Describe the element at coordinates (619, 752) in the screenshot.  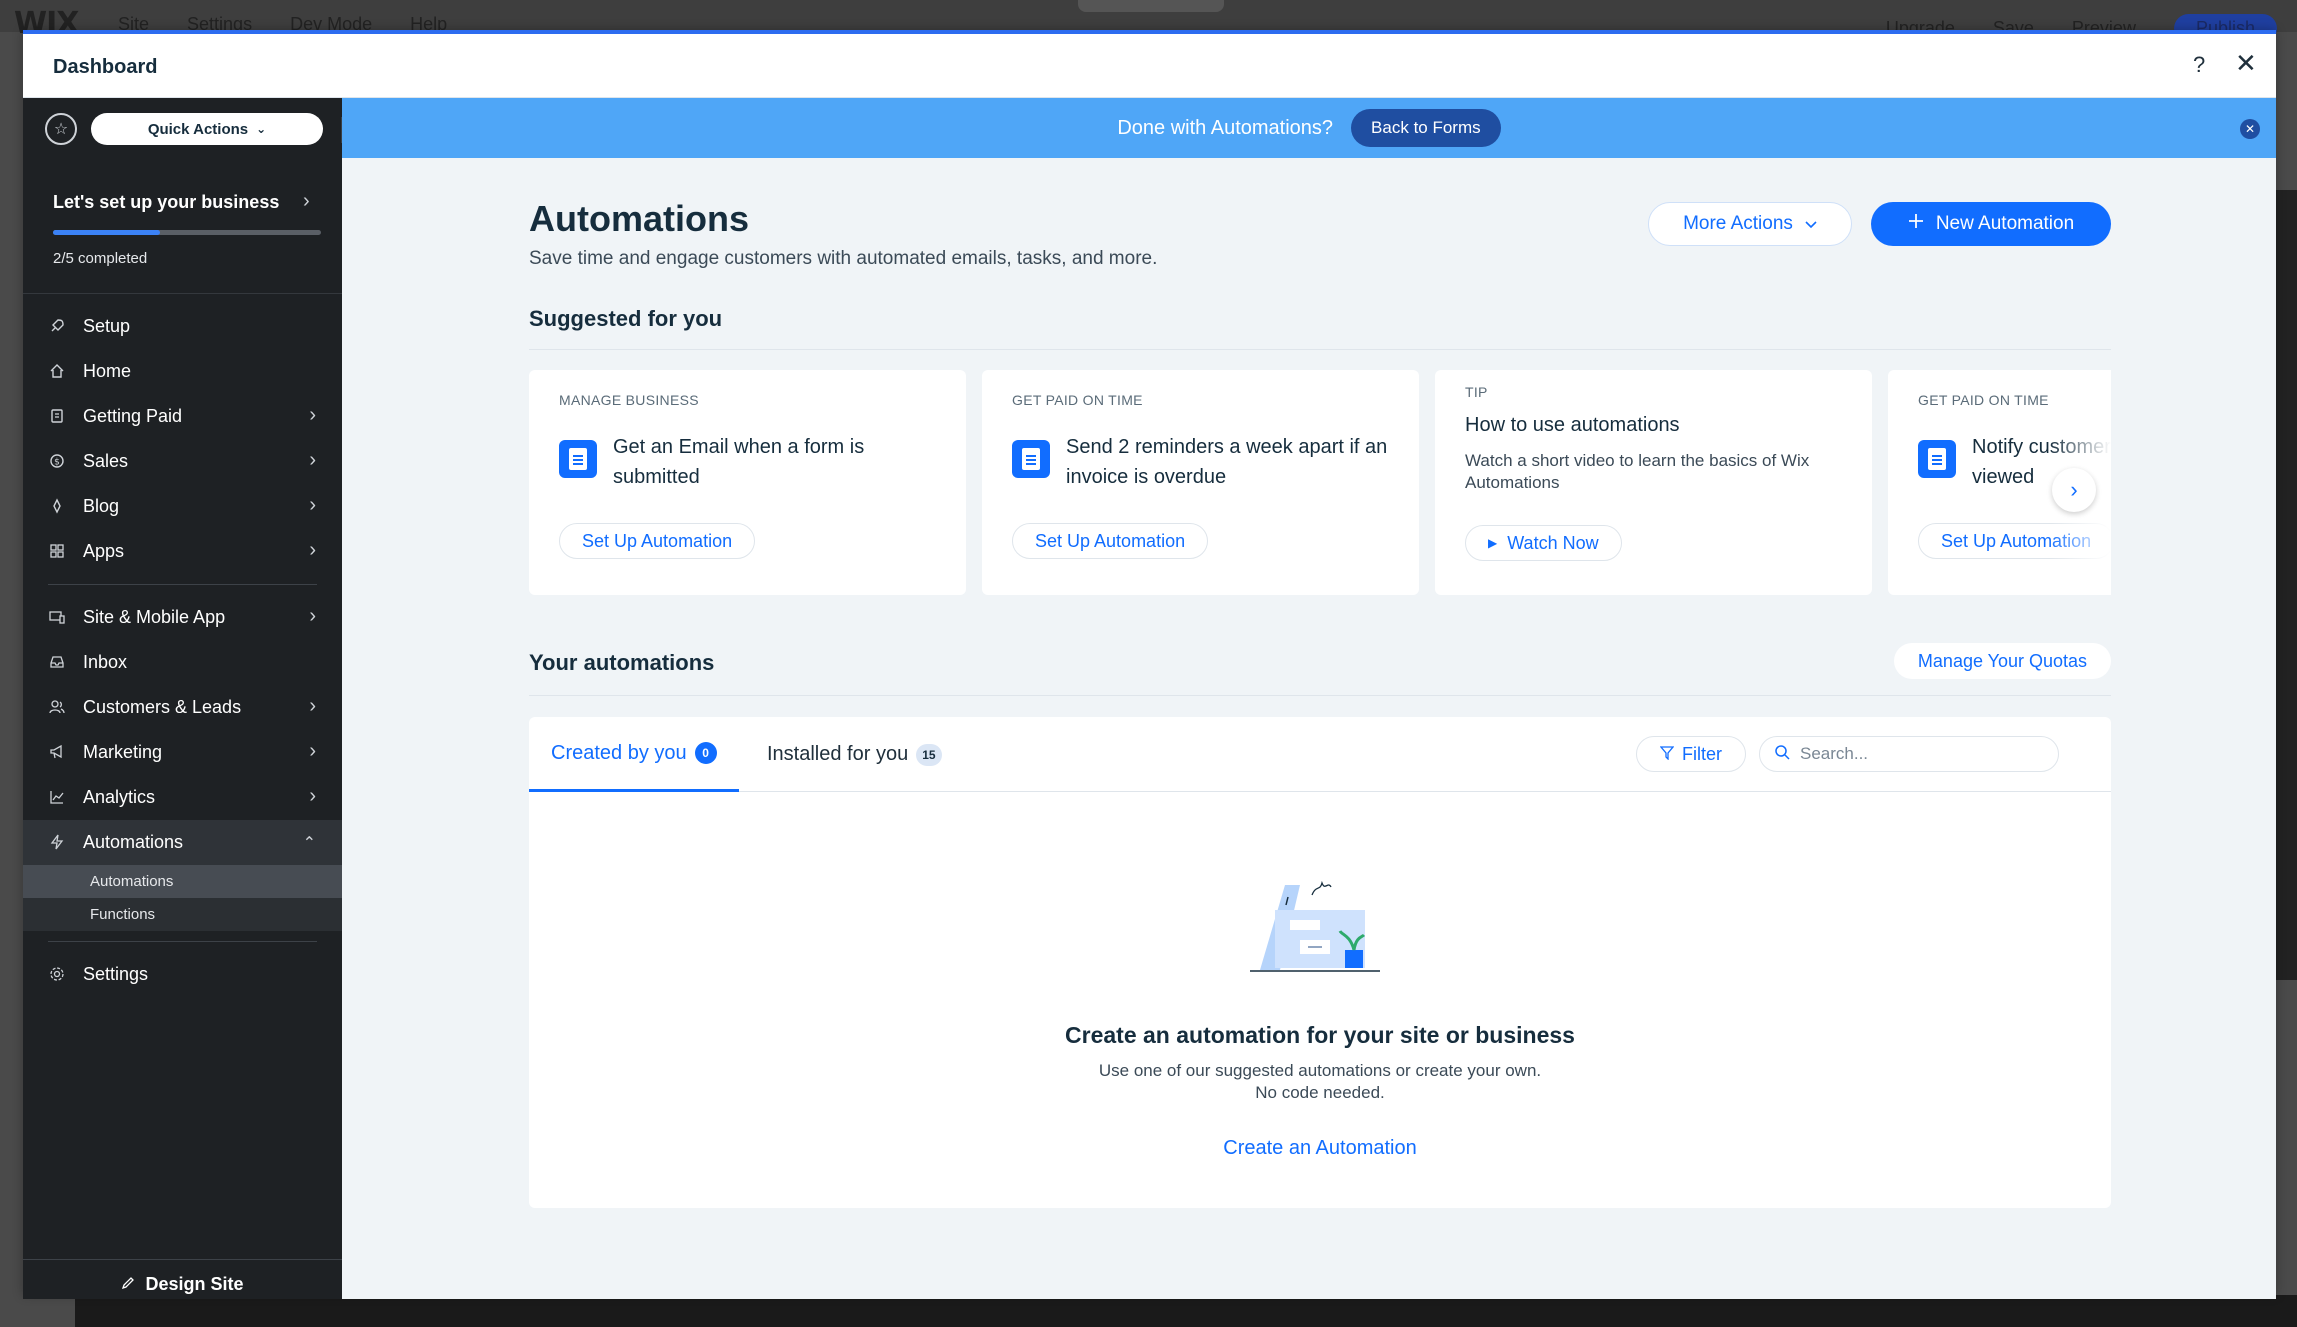
I see `tab-label: Created by you` at that location.